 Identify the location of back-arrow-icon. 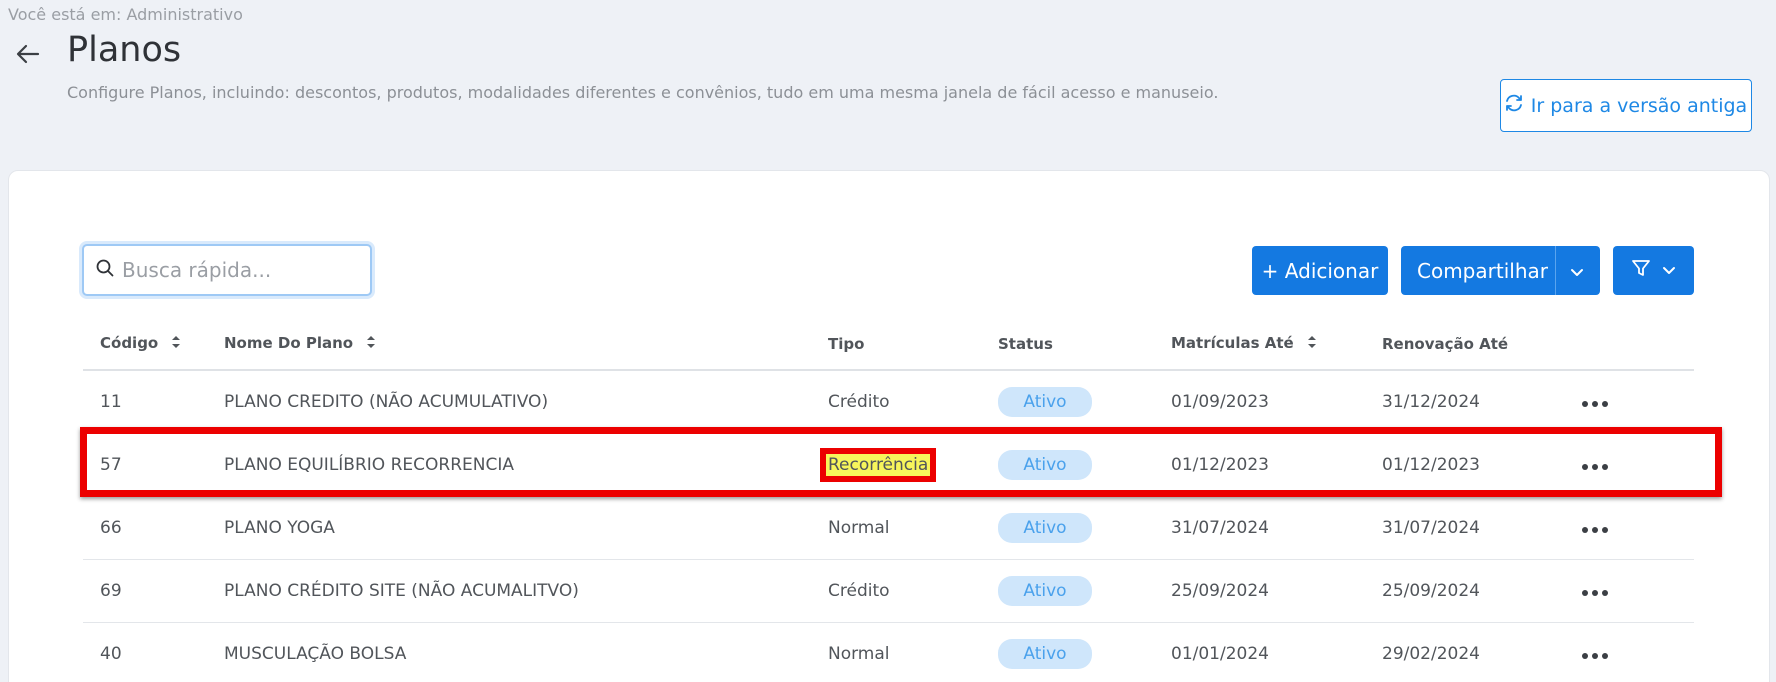
(28, 54).